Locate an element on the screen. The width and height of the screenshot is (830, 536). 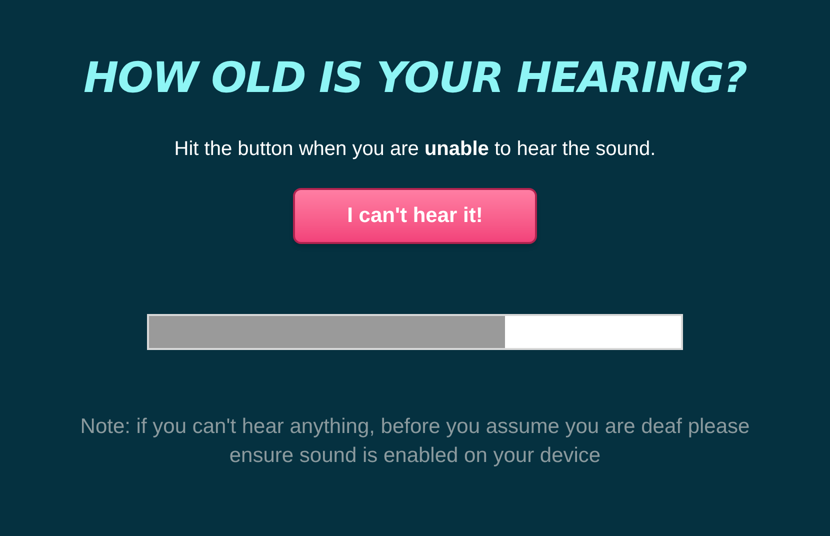
instruction-text: Hit the button when you are unable to hear the sound. is located at coordinates (415, 149).